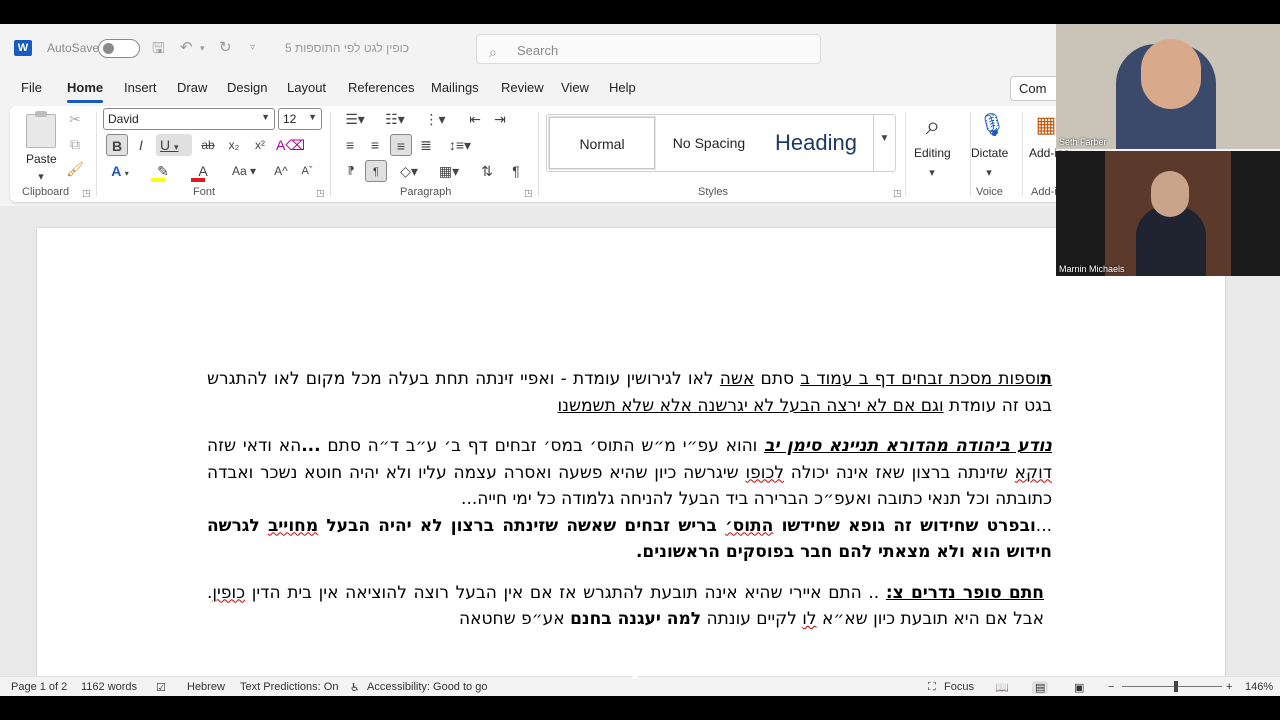  Describe the element at coordinates (260, 145) in the screenshot. I see `superscript-icon: x²` at that location.